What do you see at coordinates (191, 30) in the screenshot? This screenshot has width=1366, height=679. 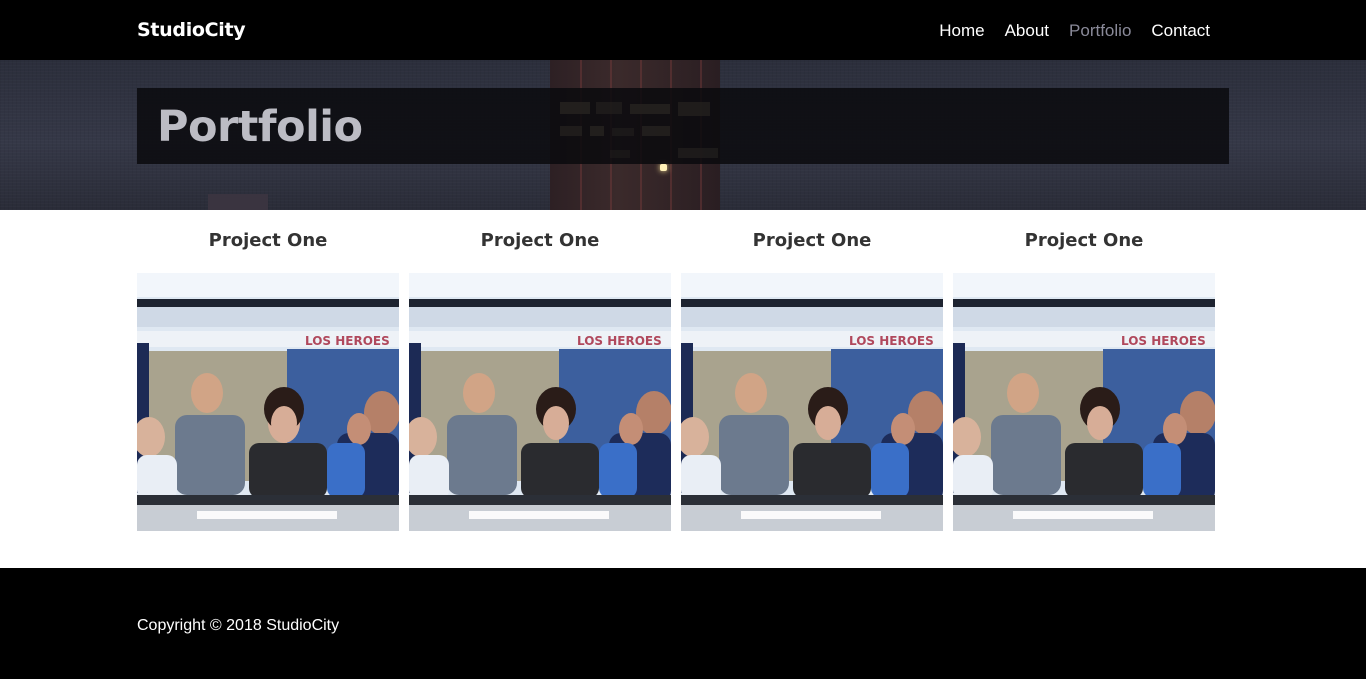 I see `brand-logo: StudioCity` at bounding box center [191, 30].